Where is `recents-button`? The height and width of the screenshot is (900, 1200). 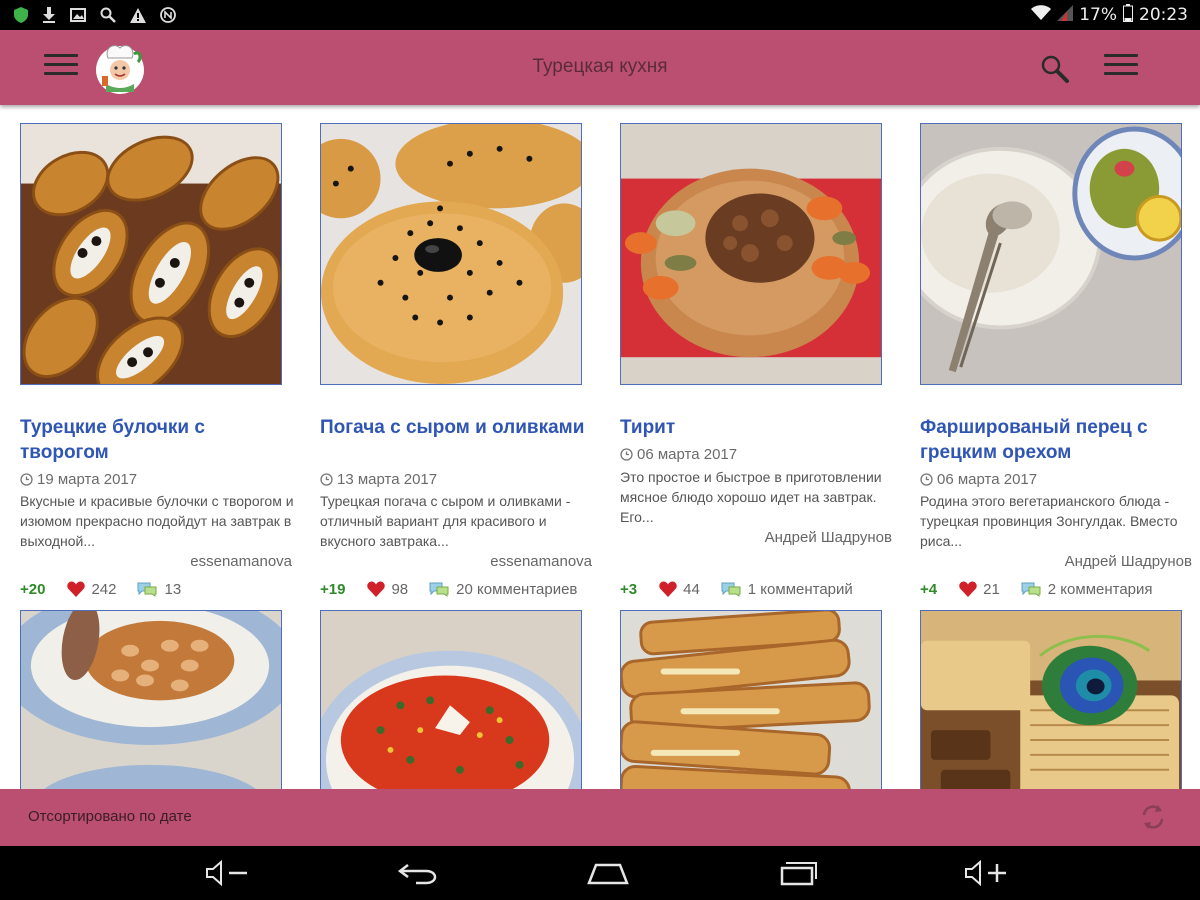 recents-button is located at coordinates (798, 873).